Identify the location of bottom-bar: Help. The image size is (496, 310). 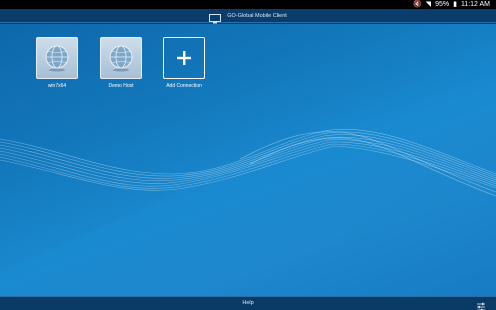
(248, 303).